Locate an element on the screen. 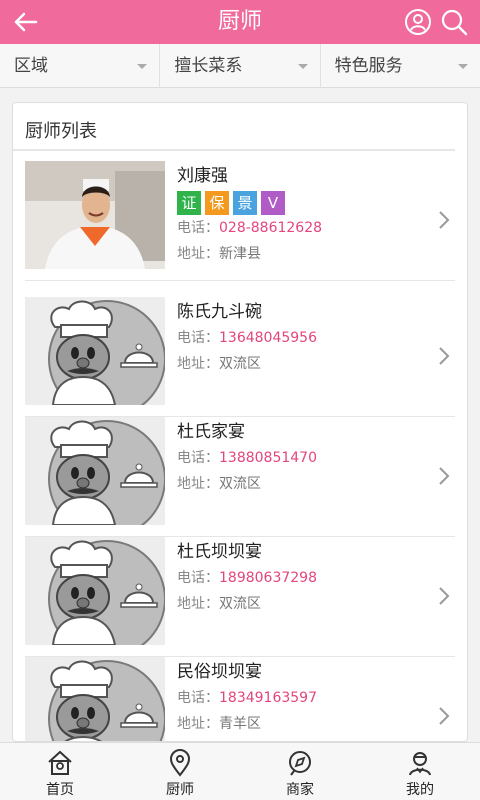 Image resolution: width=480 pixels, height=800 pixels. chef-list-title: 厨师列表 is located at coordinates (234, 127).